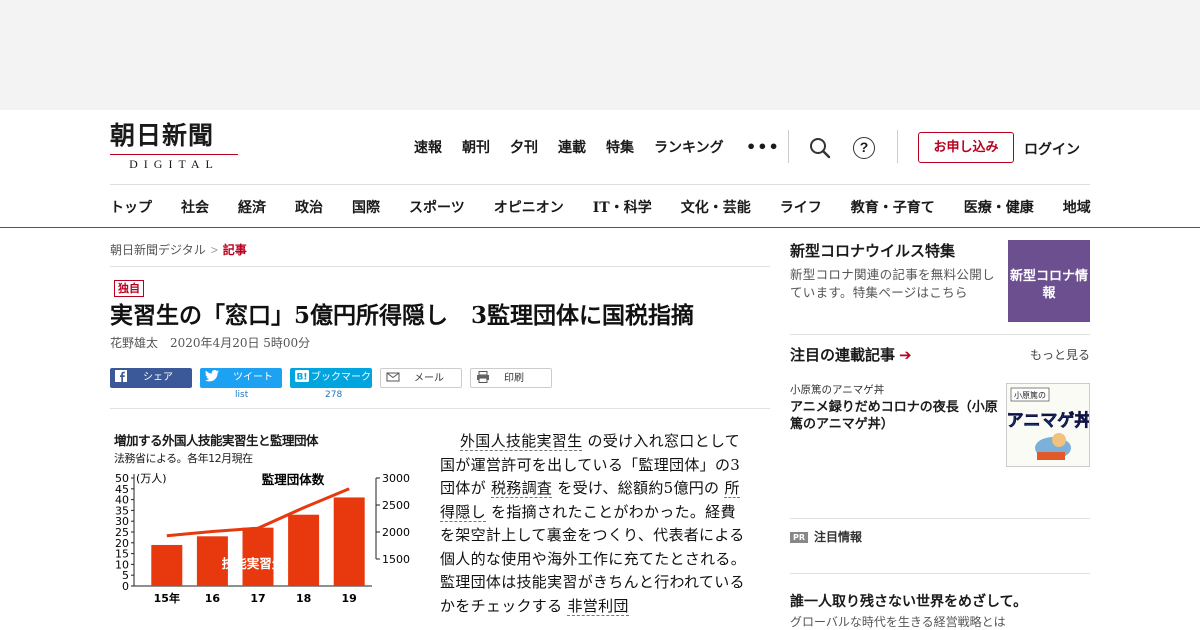 The image size is (1200, 630). Describe the element at coordinates (213, 598) in the screenshot. I see `x-tick-label: 16` at that location.